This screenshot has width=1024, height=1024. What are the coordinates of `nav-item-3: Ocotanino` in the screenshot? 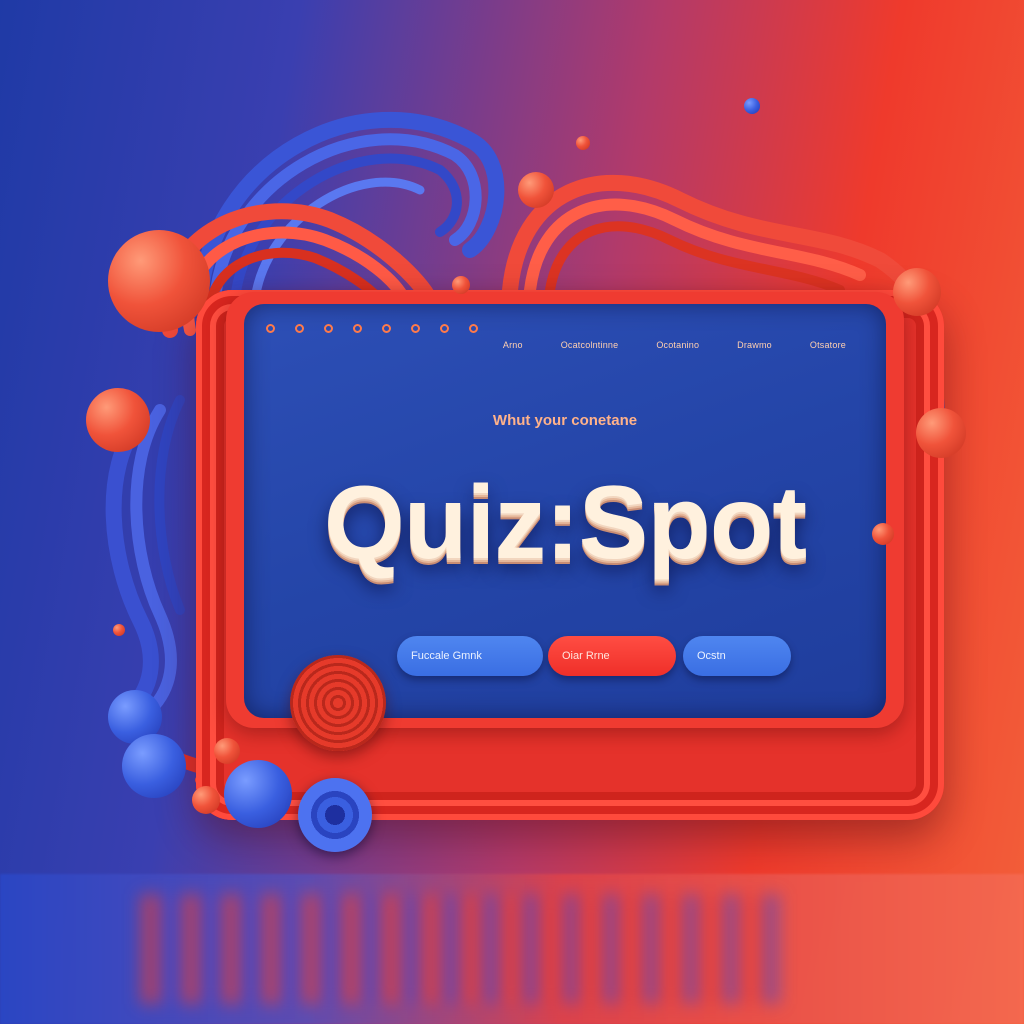 It's located at (677, 345).